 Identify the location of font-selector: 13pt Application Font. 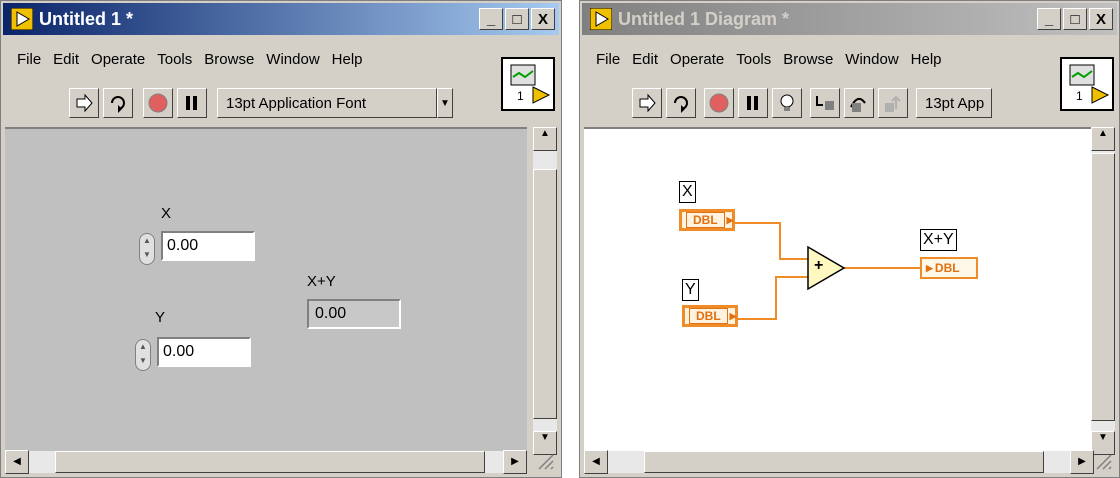
(327, 103).